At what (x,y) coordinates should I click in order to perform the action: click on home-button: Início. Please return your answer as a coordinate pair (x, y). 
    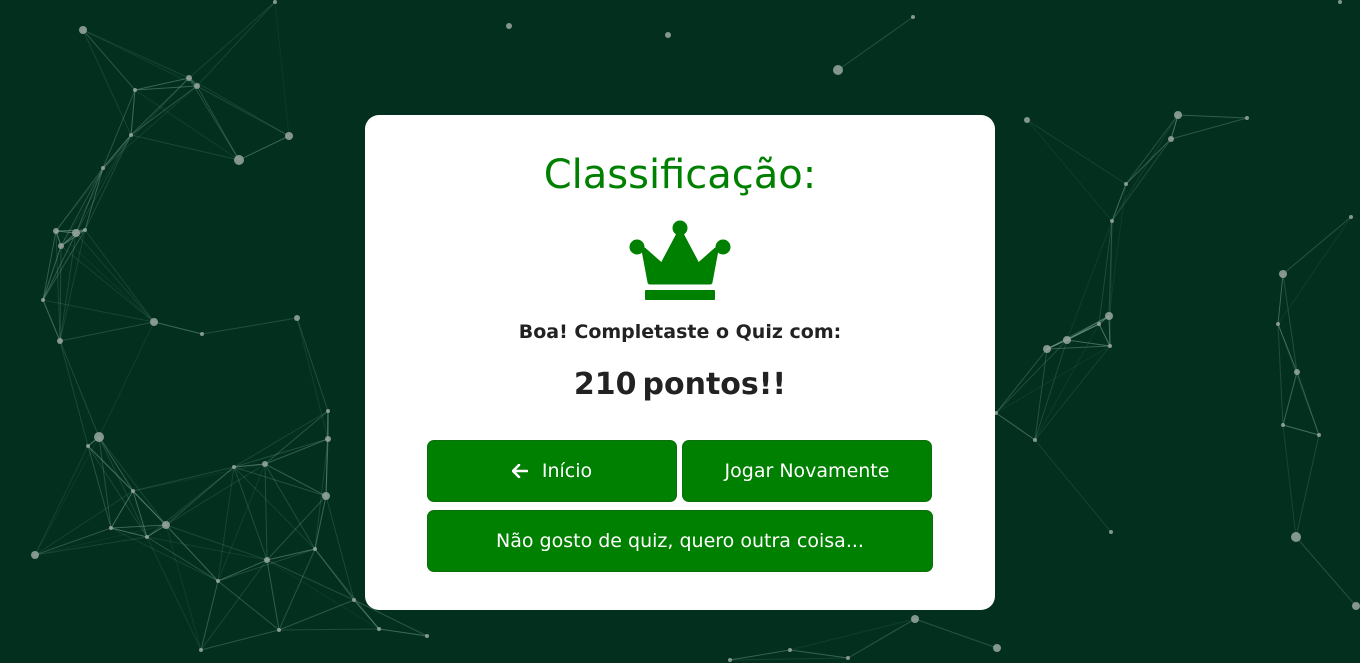
    Looking at the image, I should click on (552, 471).